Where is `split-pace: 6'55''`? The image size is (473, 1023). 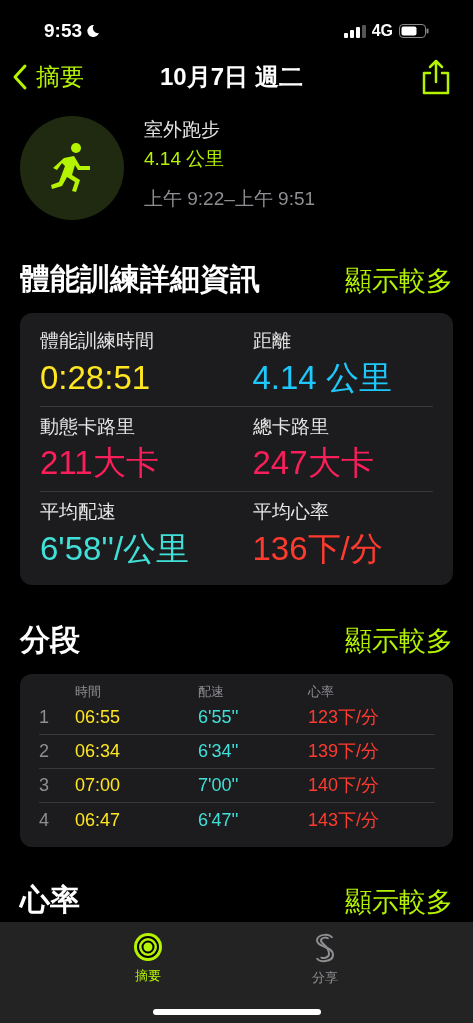 split-pace: 6'55'' is located at coordinates (219, 717).